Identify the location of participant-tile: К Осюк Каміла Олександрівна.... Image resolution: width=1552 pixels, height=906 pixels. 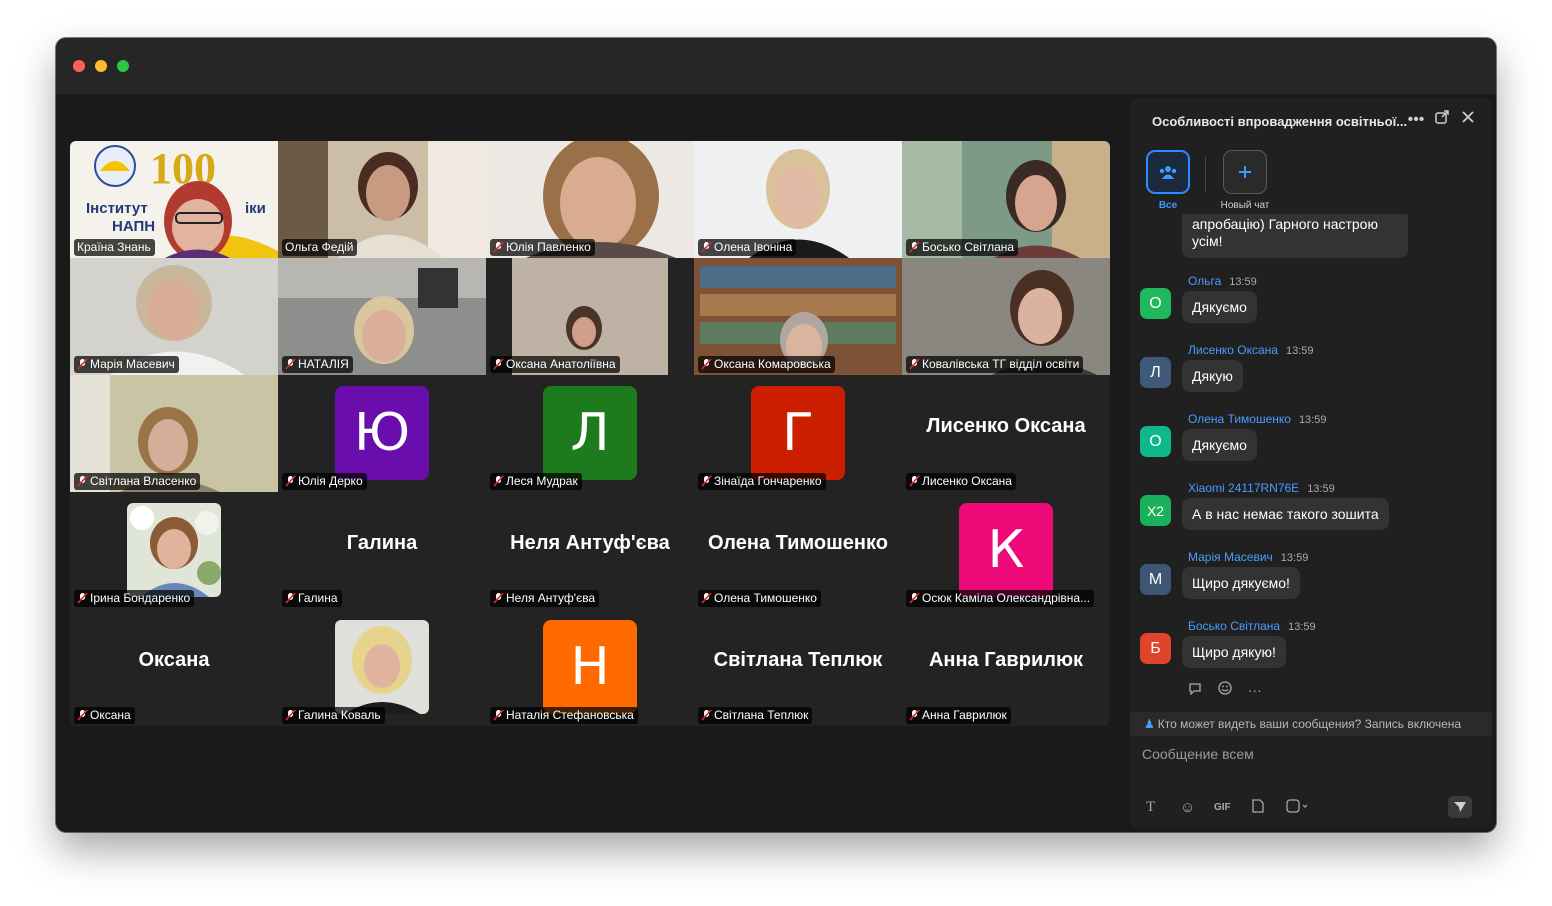
(1006, 550).